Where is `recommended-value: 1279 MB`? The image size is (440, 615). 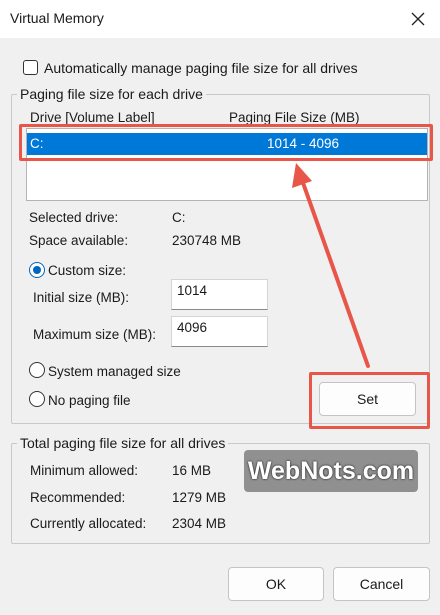 recommended-value: 1279 MB is located at coordinates (199, 497).